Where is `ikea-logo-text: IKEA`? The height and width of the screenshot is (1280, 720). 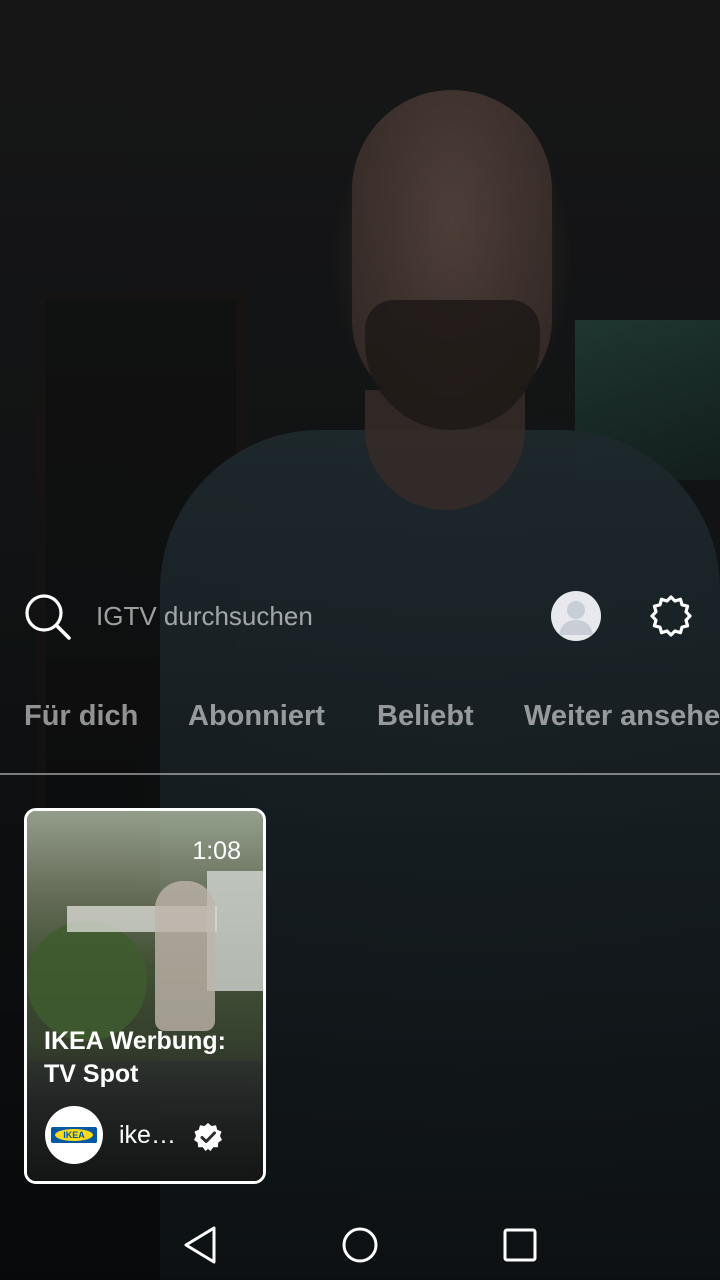
ikea-logo-text: IKEA is located at coordinates (74, 1135).